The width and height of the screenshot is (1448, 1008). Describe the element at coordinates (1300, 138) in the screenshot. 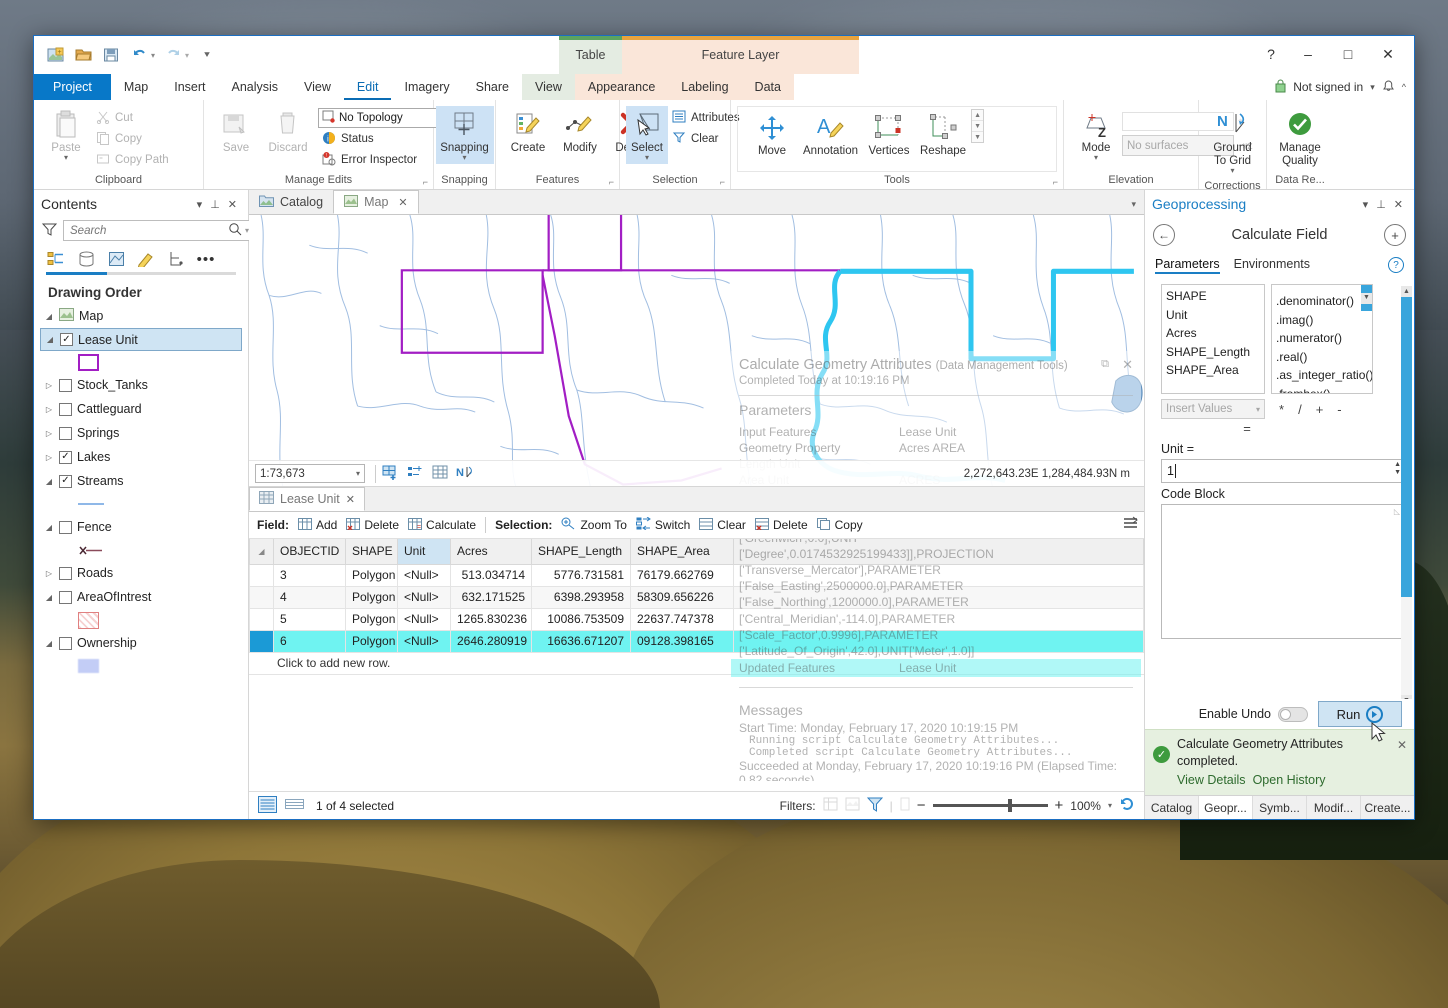

I see `manage-quality-button: Manage Quality` at that location.